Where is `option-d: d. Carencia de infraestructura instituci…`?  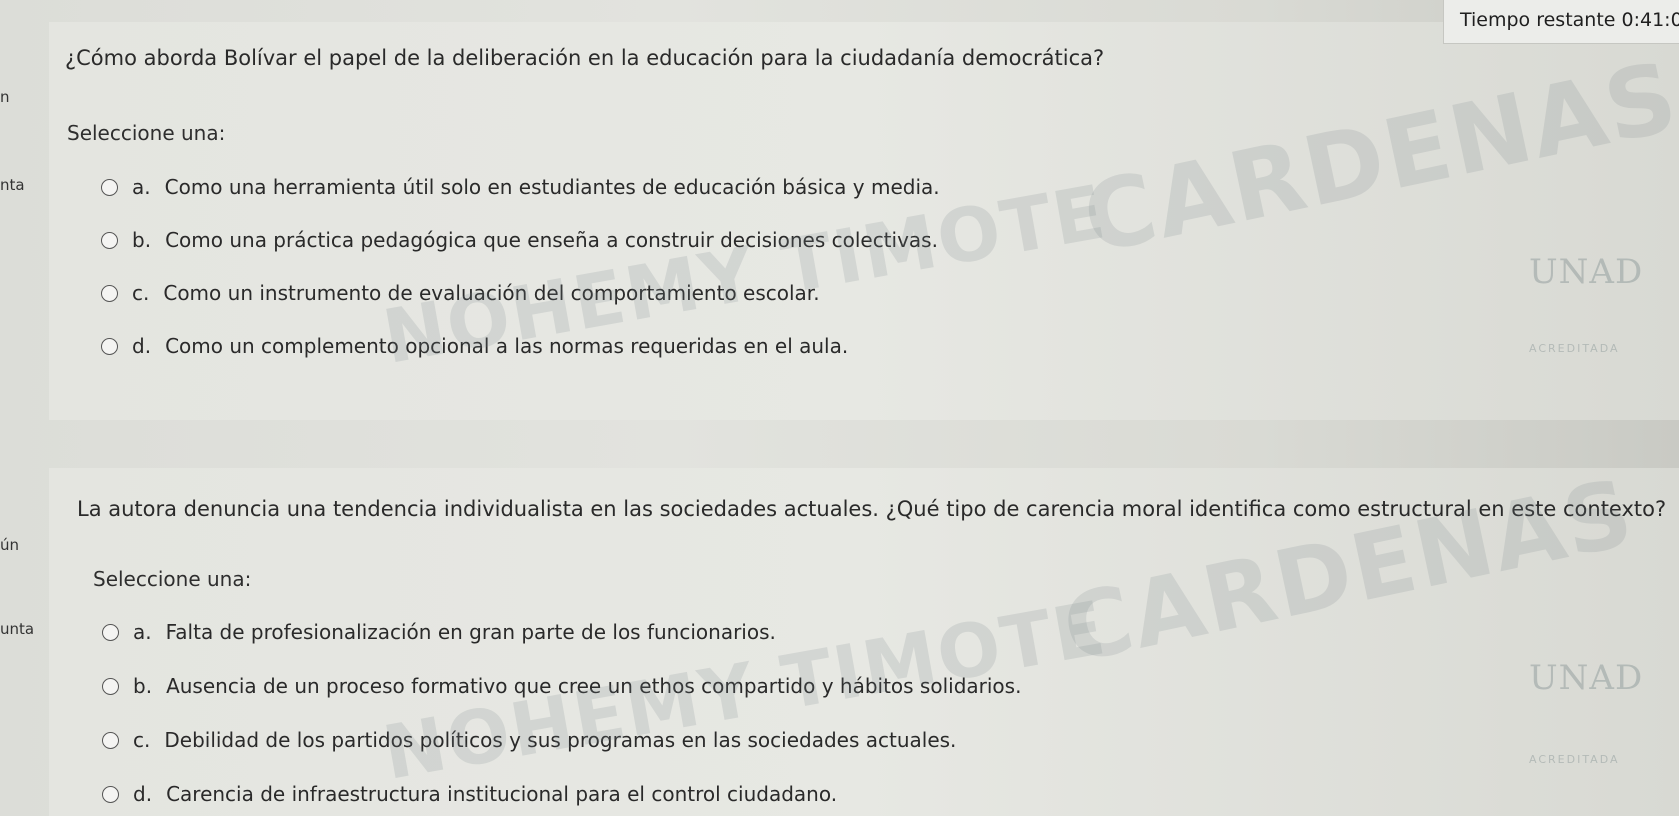
option-d: d. Carencia de infraestructura instituci… is located at coordinates (469, 794).